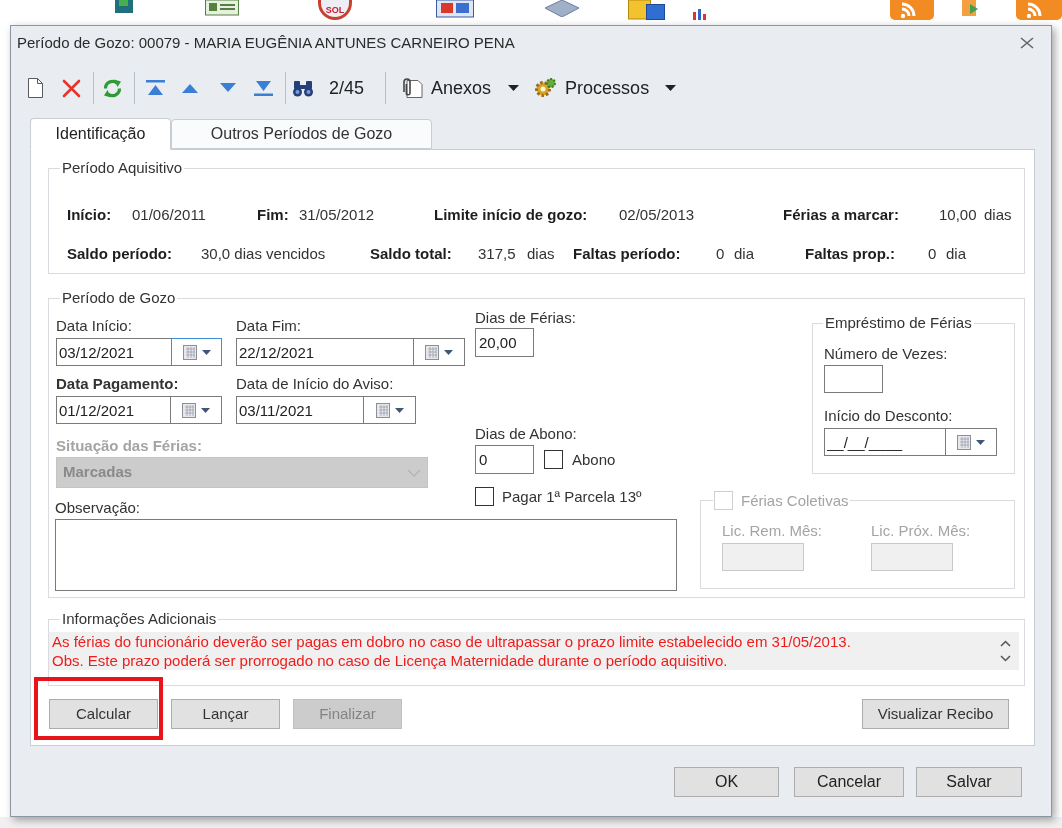 This screenshot has height=828, width=1062. Describe the element at coordinates (71, 88) in the screenshot. I see `delete-icon` at that location.